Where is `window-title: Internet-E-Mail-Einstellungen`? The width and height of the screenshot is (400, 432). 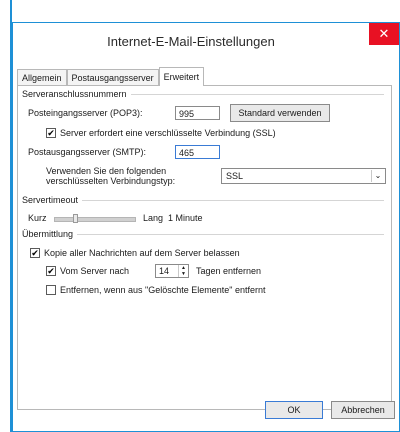
window-title: Internet-E-Mail-Einstellungen is located at coordinates (191, 41).